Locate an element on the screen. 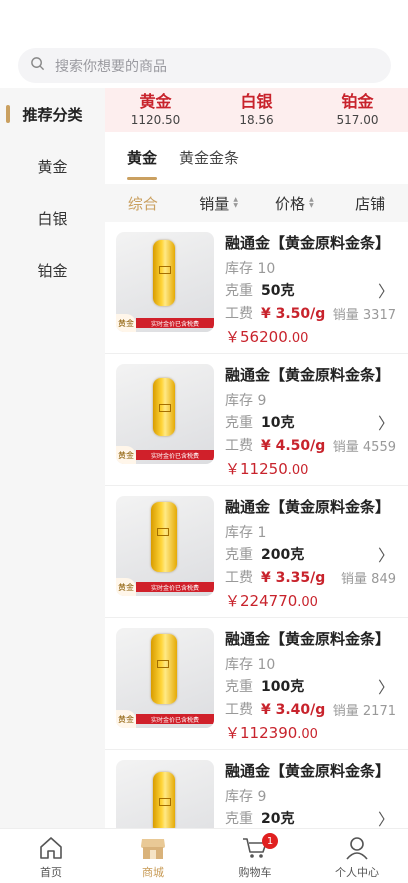 The image size is (408, 883). sidebar-item-platinum: 铂金 is located at coordinates (52, 270).